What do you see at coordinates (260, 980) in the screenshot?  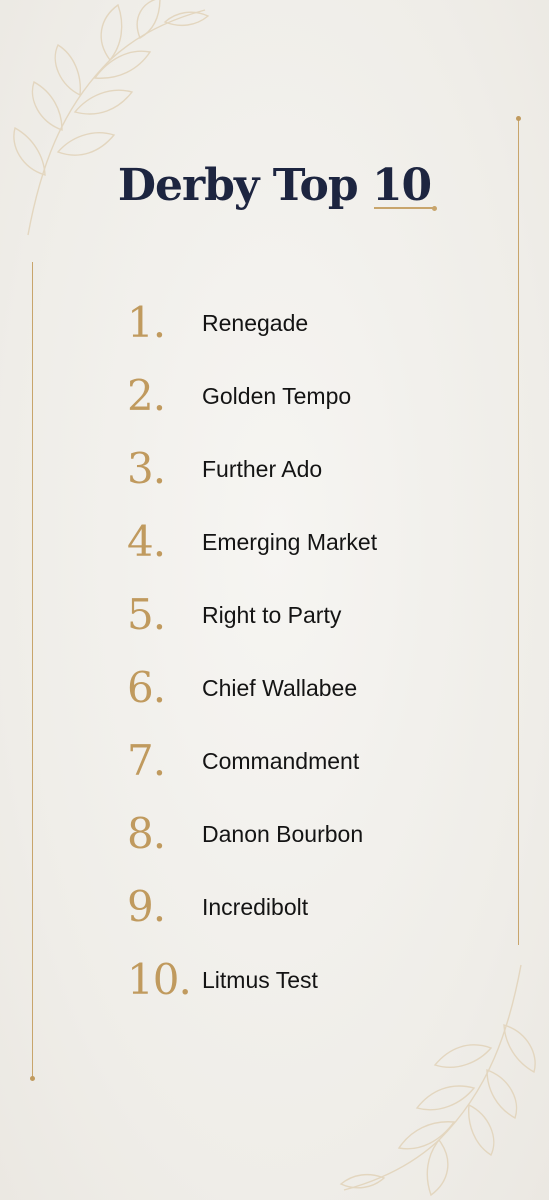 I see `horse-name: Litmus Test` at bounding box center [260, 980].